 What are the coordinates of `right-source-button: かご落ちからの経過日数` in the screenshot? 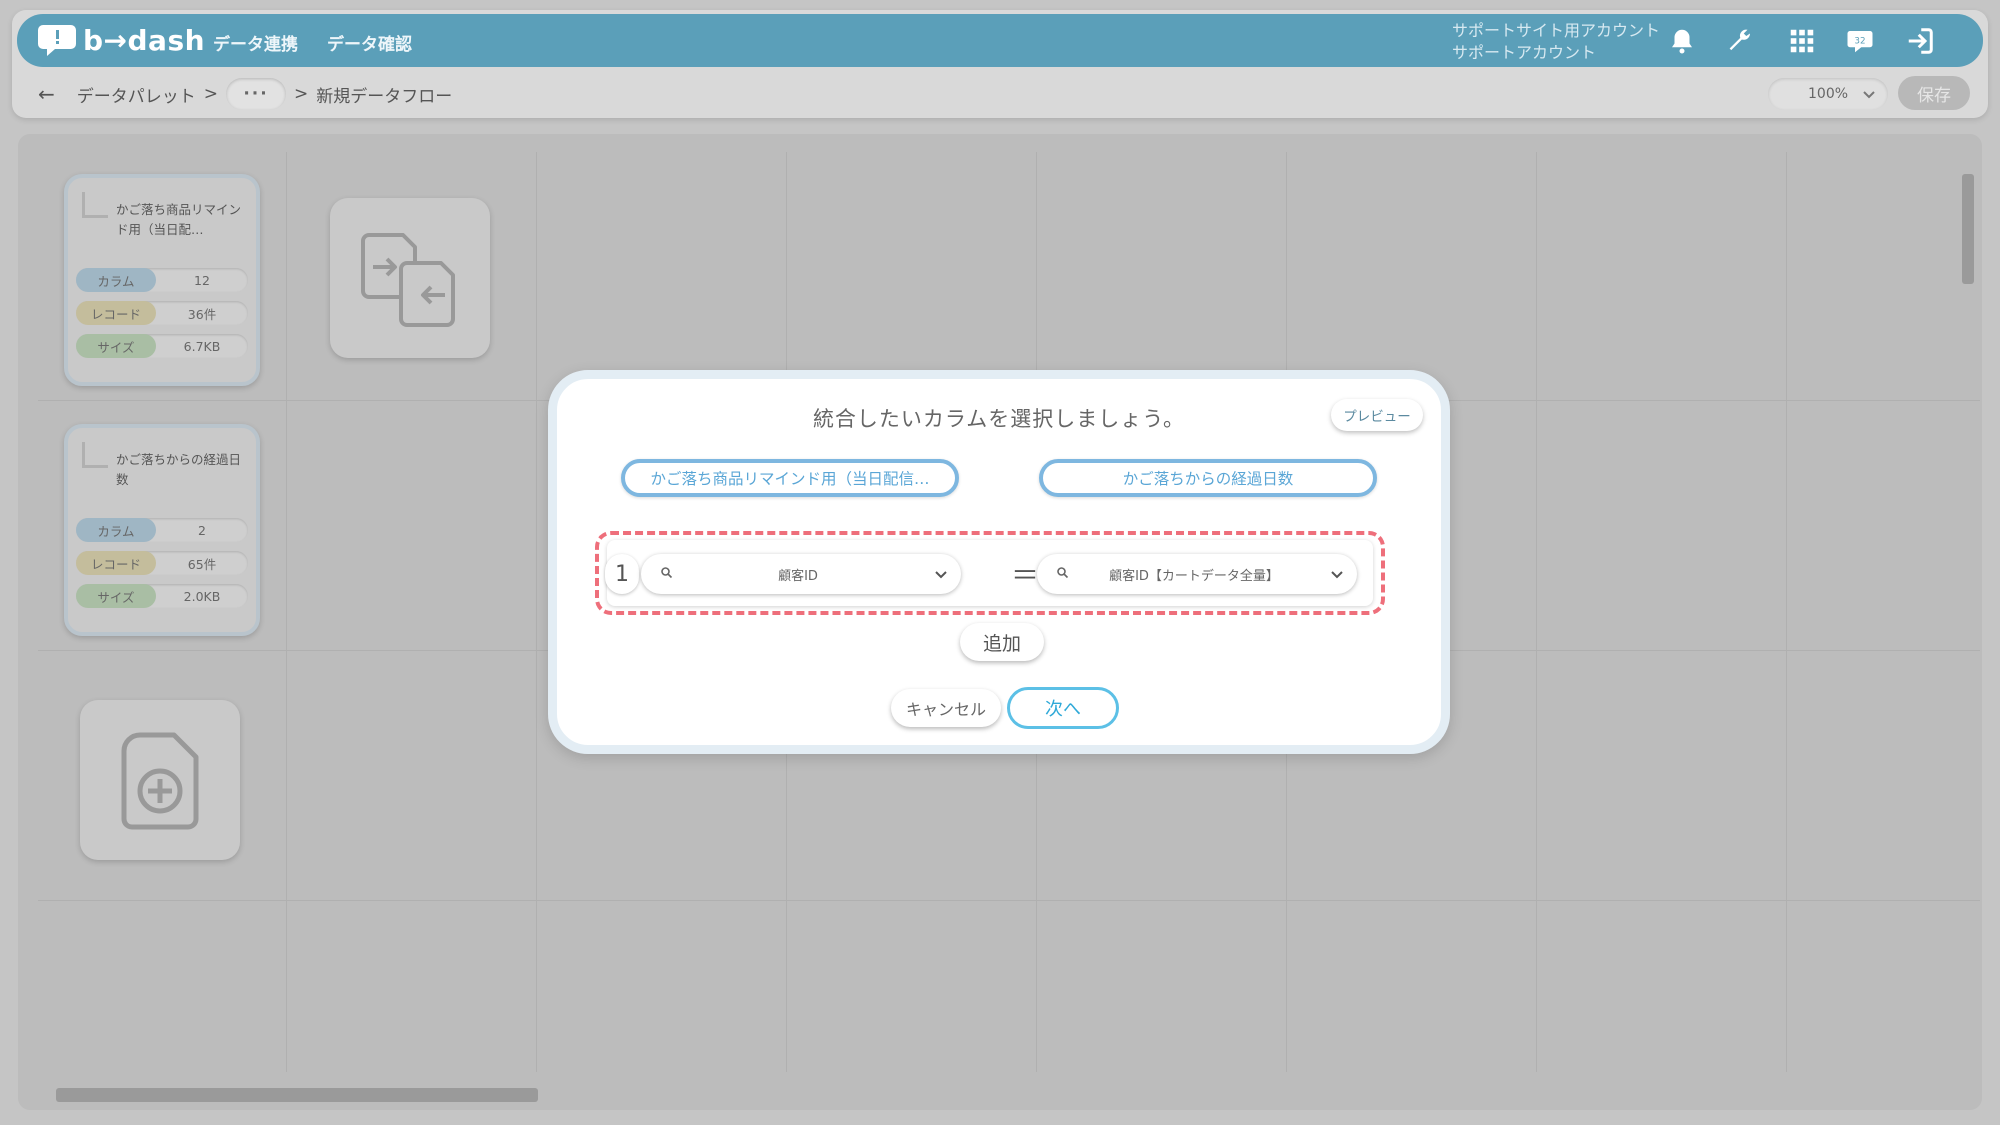 It's located at (1208, 478).